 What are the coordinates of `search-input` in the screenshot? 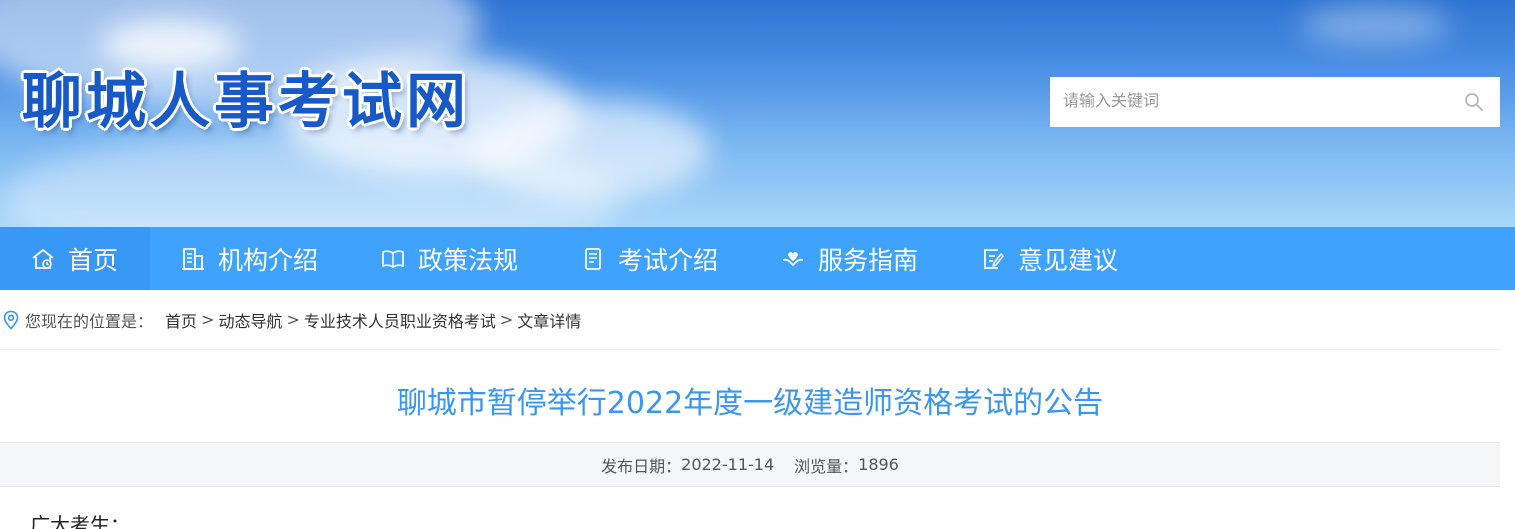 It's located at (1250, 102).